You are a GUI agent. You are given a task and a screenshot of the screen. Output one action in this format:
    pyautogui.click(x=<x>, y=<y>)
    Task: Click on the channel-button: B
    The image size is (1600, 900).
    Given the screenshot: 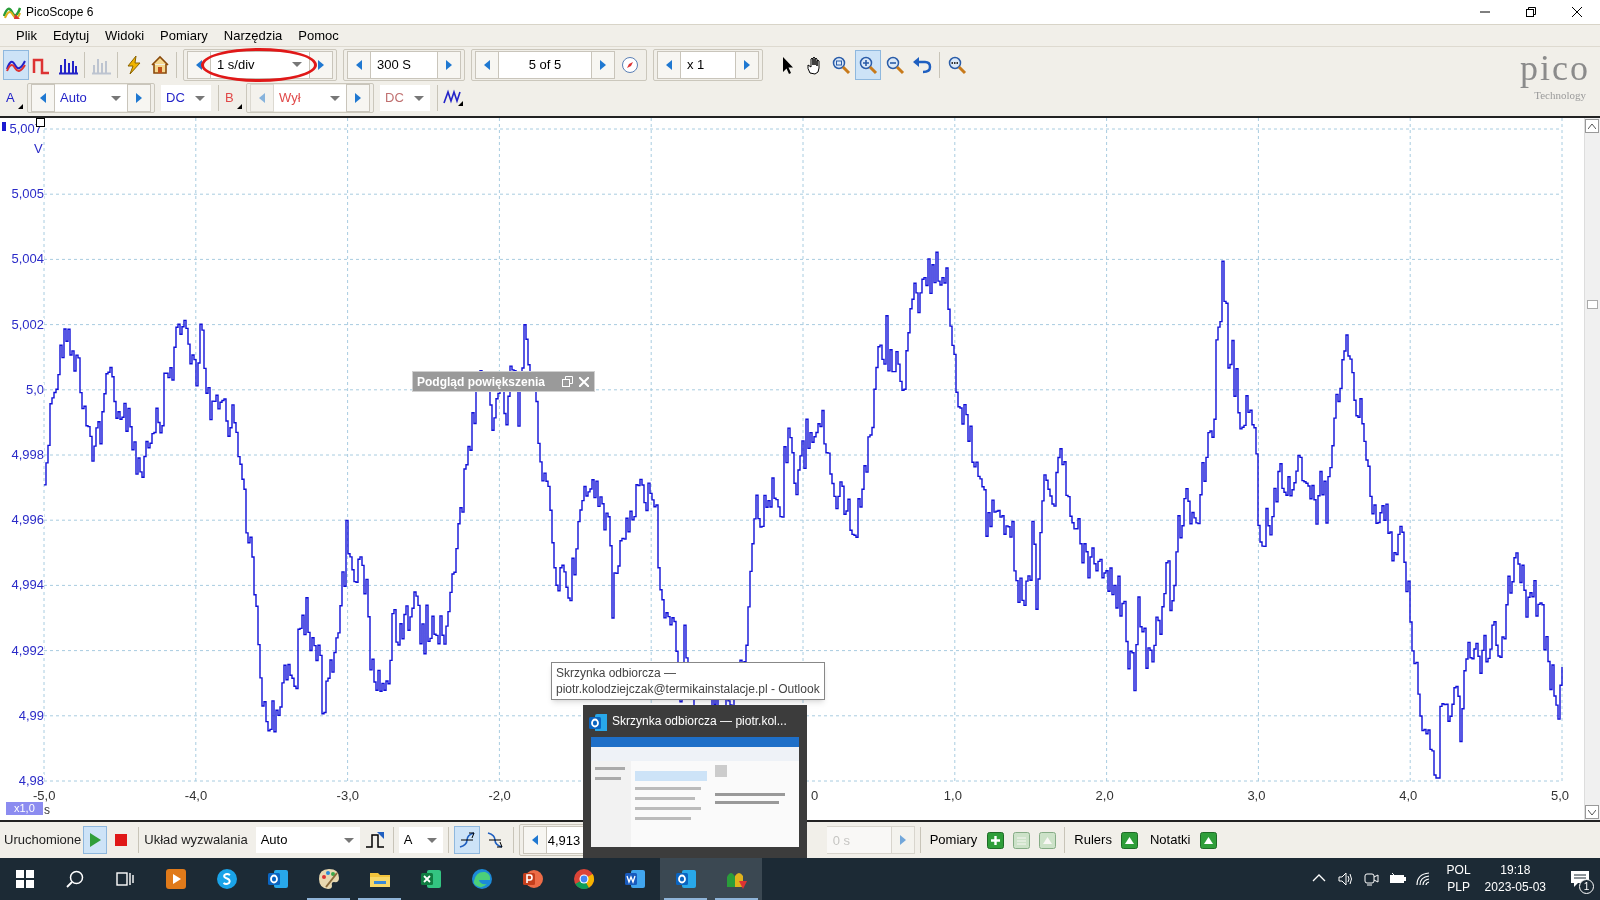 What is the action you would take?
    pyautogui.click(x=233, y=98)
    